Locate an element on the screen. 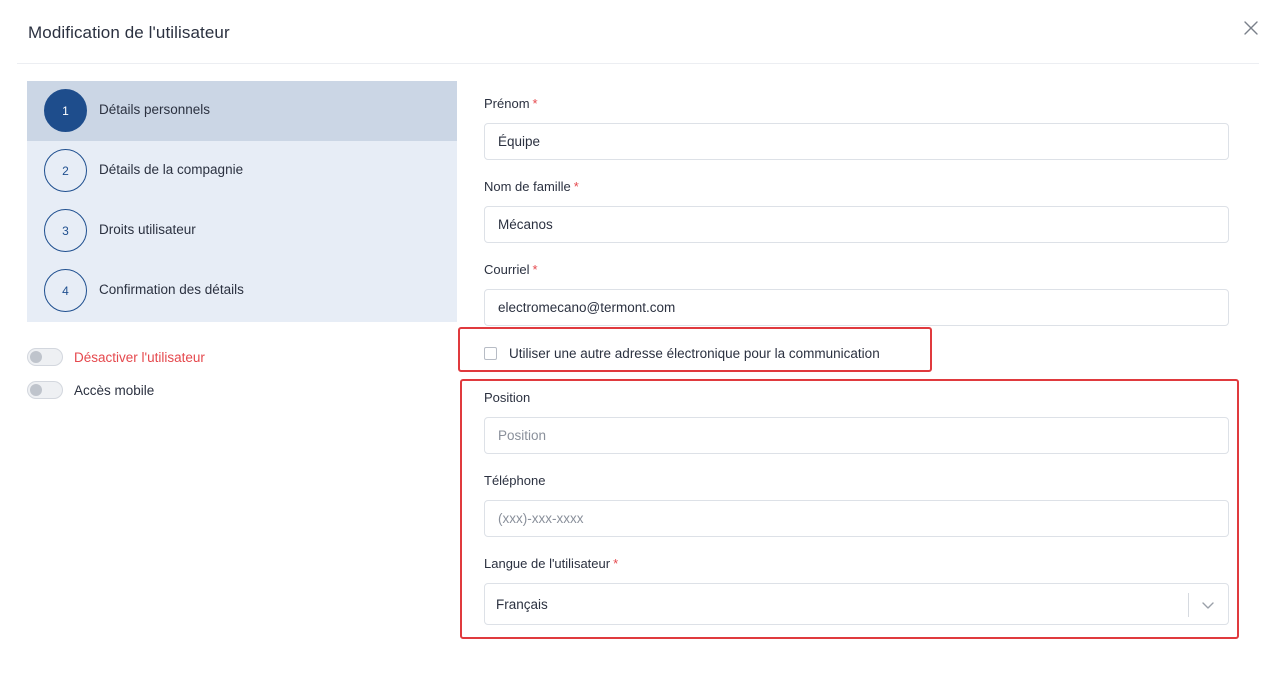  step-personal-details: 1 Détails personnels is located at coordinates (242, 111).